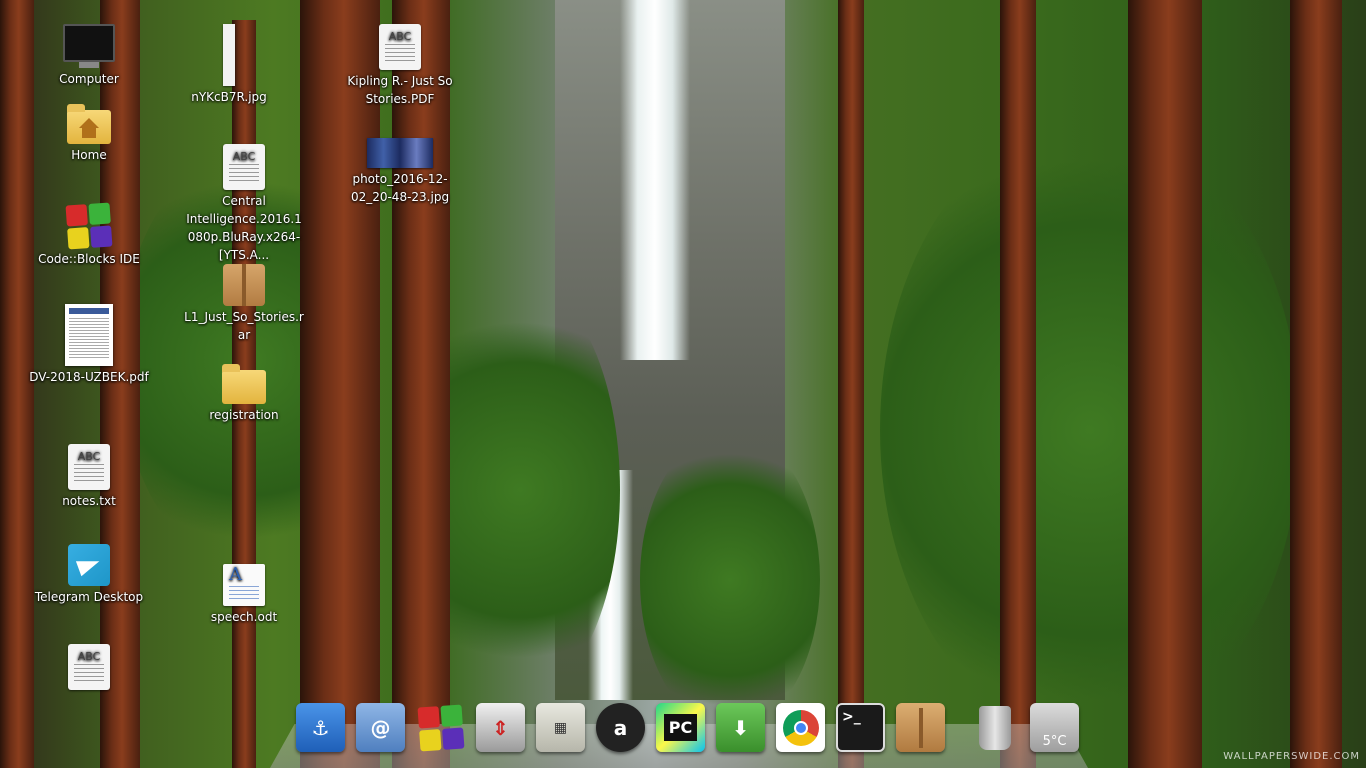 This screenshot has width=1366, height=768. What do you see at coordinates (229, 55) in the screenshot?
I see `image-file-icon` at bounding box center [229, 55].